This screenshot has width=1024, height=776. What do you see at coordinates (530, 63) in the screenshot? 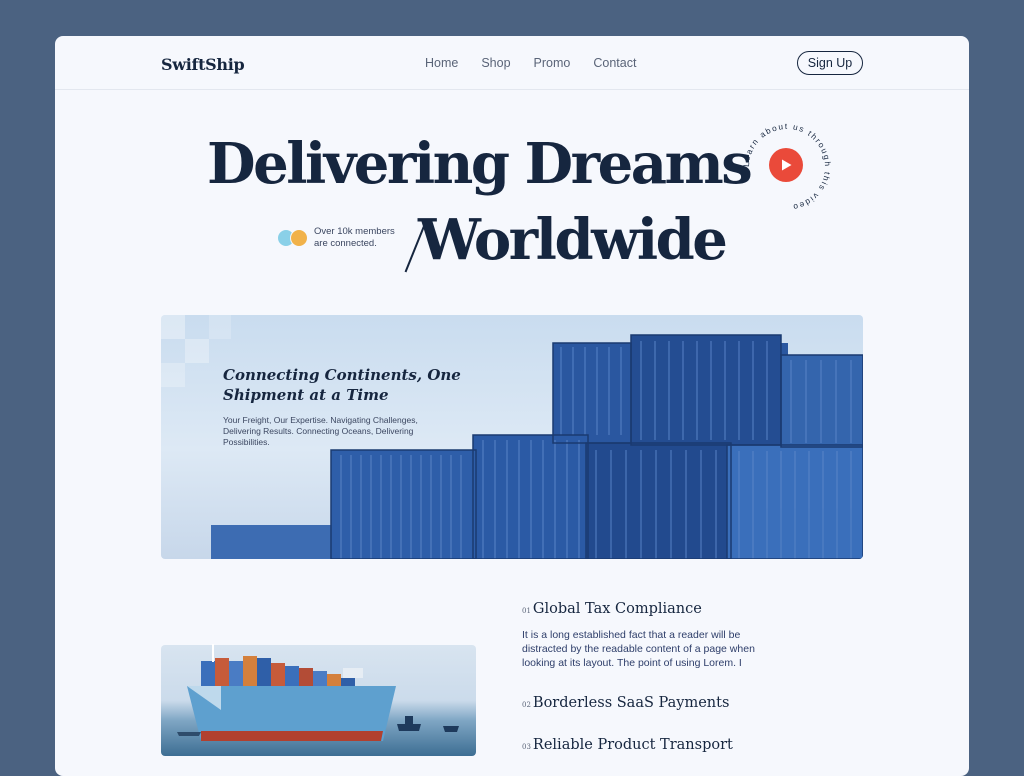
I see `main-menu: Home Shop Promo Contact` at bounding box center [530, 63].